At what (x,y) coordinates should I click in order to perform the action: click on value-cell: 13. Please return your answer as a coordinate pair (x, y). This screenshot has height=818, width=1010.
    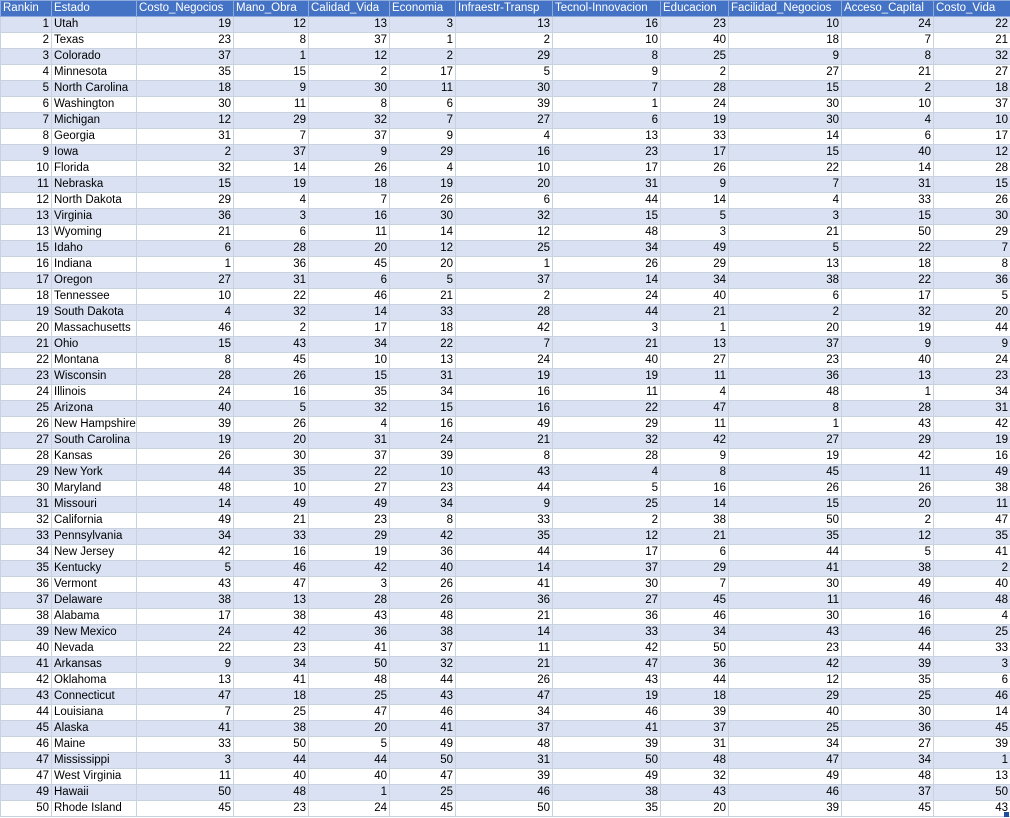
    Looking at the image, I should click on (504, 24).